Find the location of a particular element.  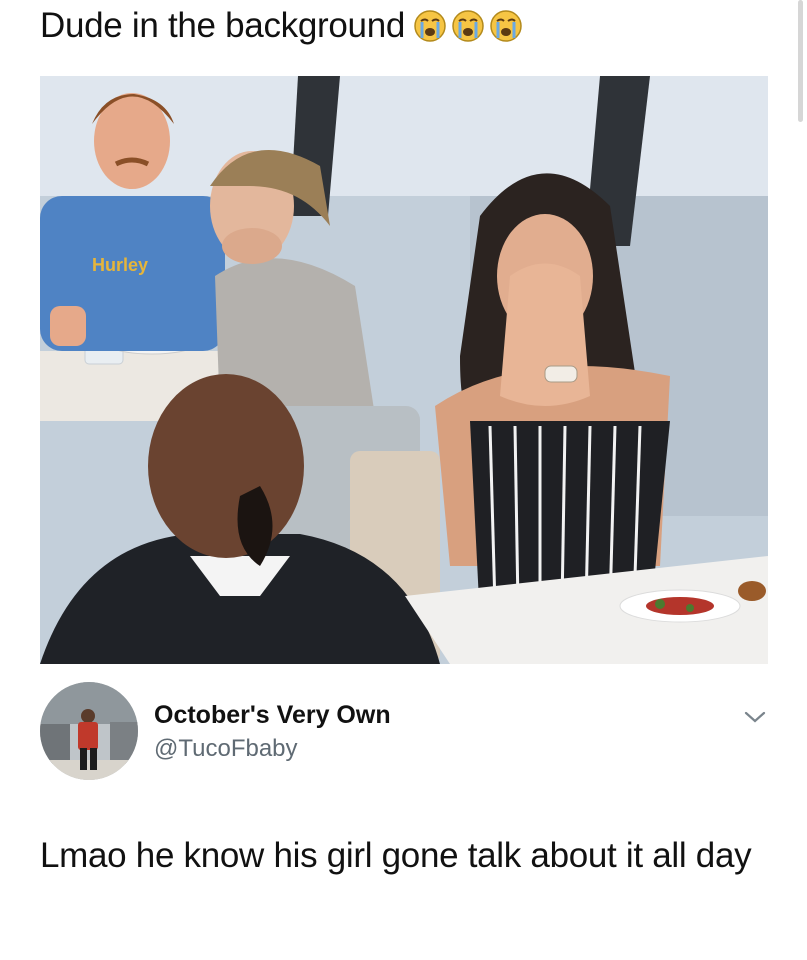

scrollbar-thumb is located at coordinates (800, 61).